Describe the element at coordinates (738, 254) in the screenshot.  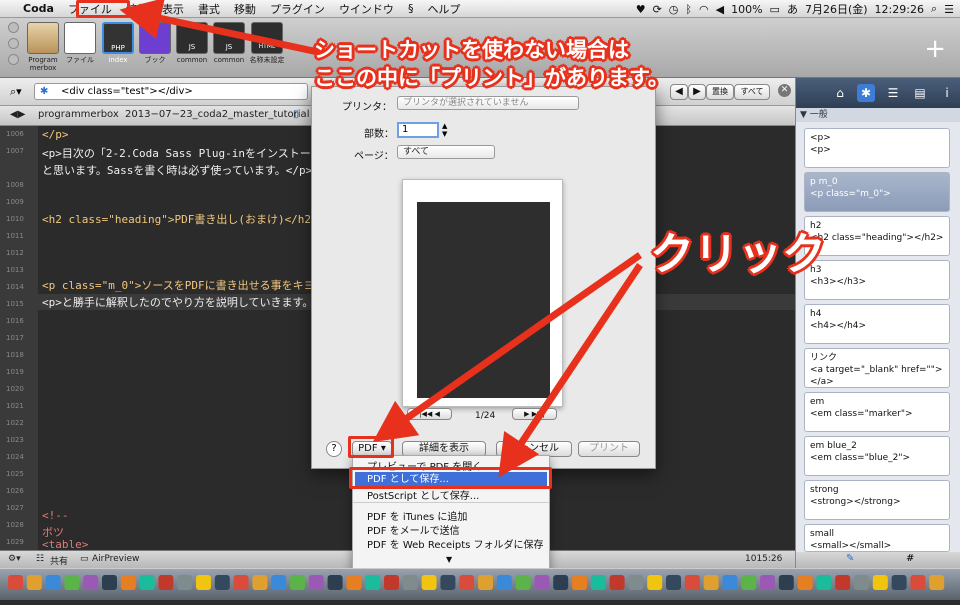
I see `annotation-click: クリック` at that location.